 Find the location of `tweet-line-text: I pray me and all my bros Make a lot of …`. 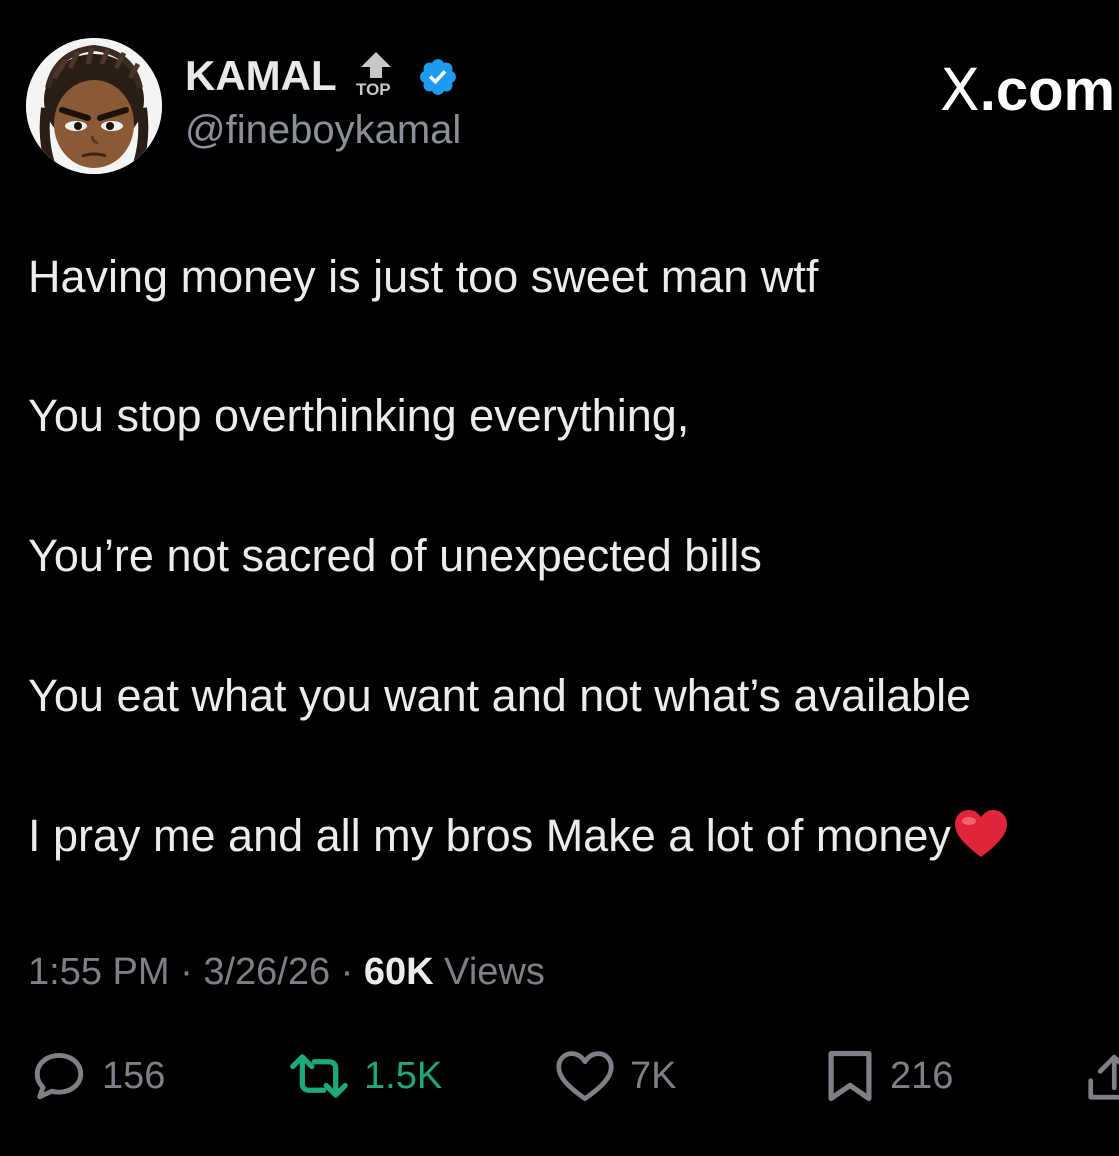

tweet-line-text: I pray me and all my bros Make a lot of … is located at coordinates (489, 835).